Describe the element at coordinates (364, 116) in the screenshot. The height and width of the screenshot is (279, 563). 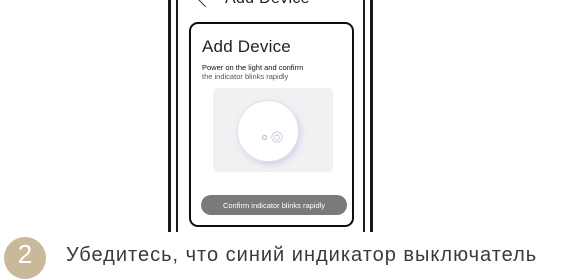
I see `phone-screen-edge-right` at that location.